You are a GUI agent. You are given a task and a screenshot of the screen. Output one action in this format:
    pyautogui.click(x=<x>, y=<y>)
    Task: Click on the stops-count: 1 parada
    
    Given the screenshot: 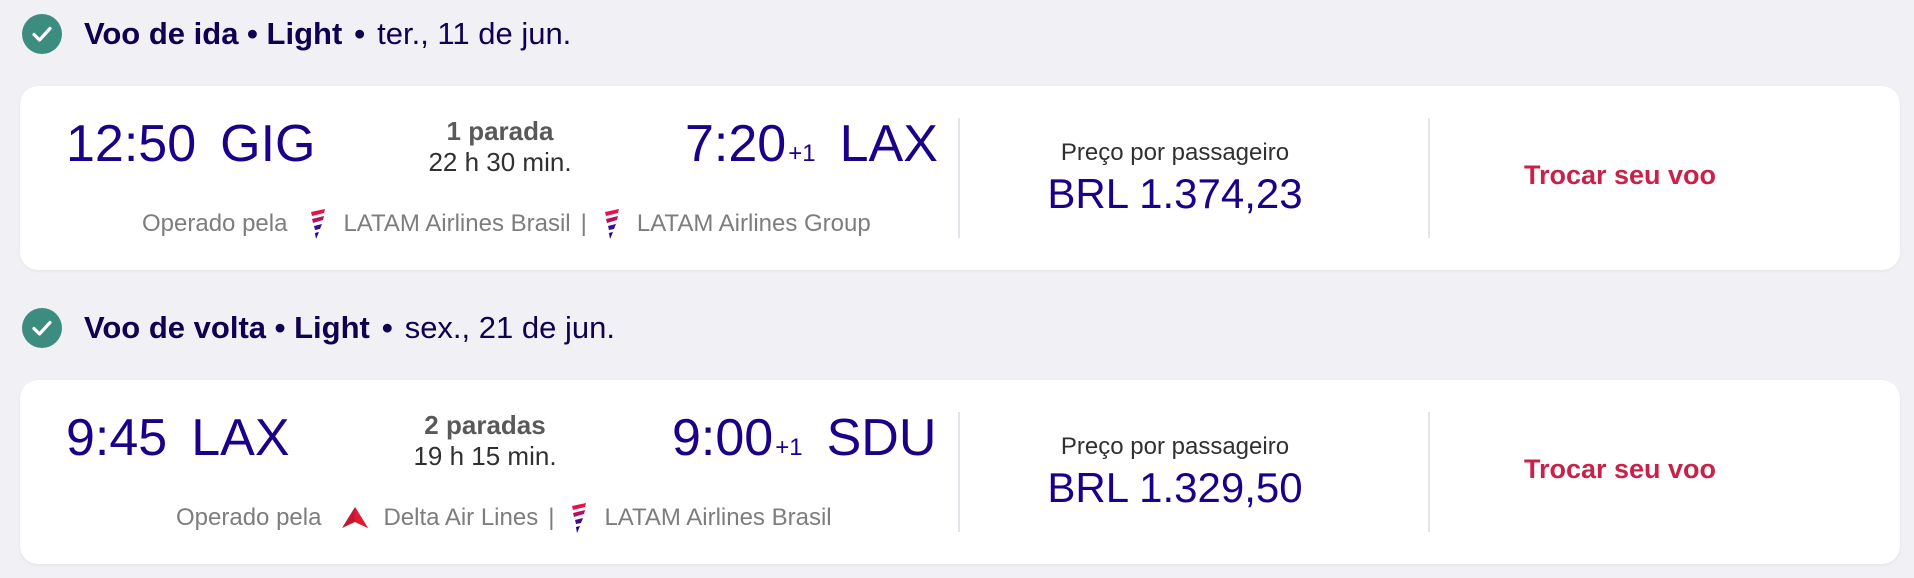 What is the action you would take?
    pyautogui.click(x=500, y=131)
    